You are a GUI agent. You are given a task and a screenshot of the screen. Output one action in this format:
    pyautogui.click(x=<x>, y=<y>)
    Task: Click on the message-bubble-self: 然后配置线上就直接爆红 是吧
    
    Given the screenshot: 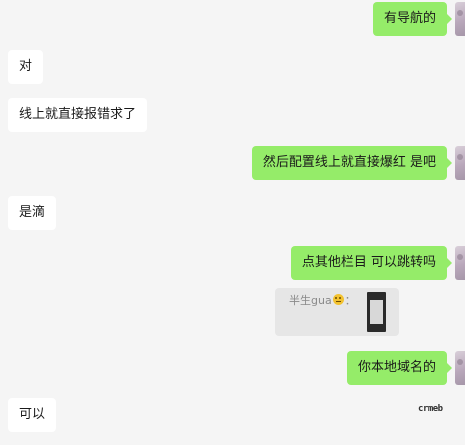 What is the action you would take?
    pyautogui.click(x=352, y=163)
    